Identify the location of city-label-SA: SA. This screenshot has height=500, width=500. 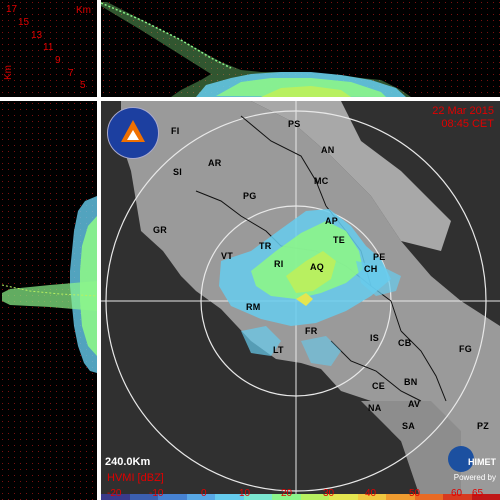
(408, 426).